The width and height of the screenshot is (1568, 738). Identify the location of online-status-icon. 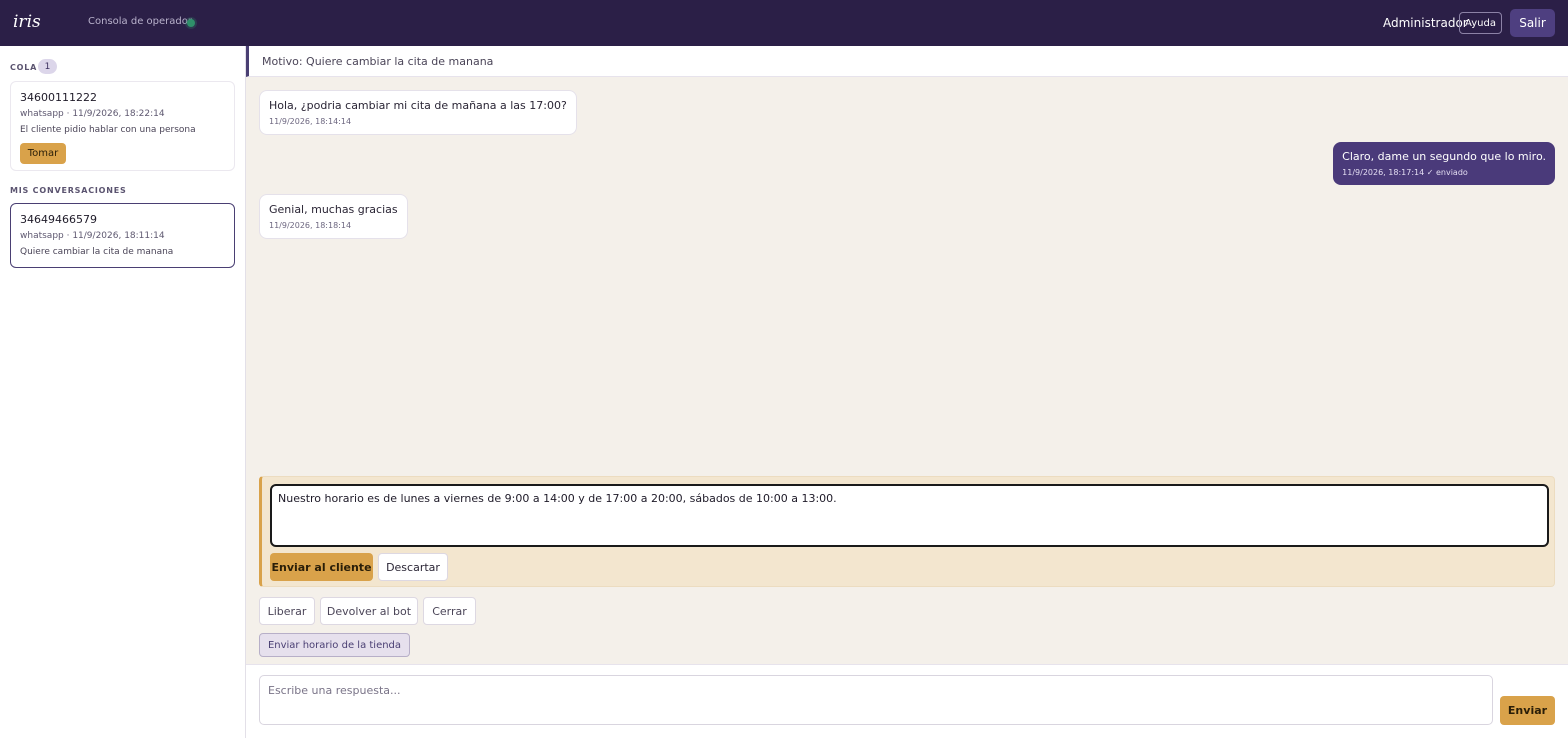
(191, 23).